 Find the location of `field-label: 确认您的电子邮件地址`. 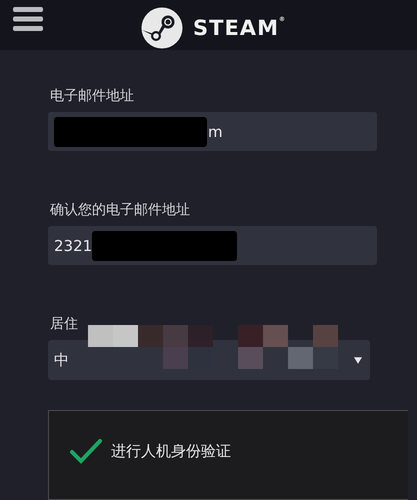

field-label: 确认您的电子邮件地址 is located at coordinates (120, 210).